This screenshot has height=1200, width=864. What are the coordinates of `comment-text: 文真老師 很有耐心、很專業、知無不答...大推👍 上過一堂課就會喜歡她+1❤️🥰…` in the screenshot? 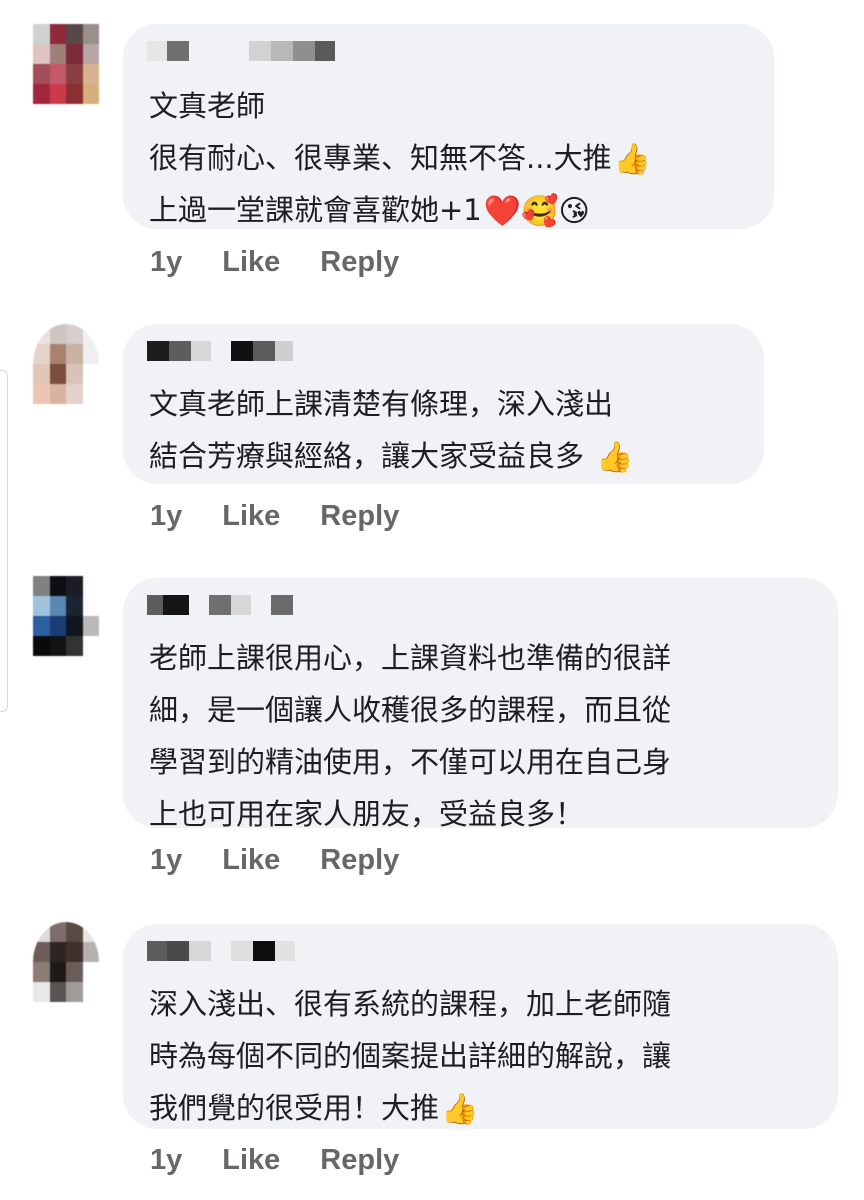 It's located at (400, 158).